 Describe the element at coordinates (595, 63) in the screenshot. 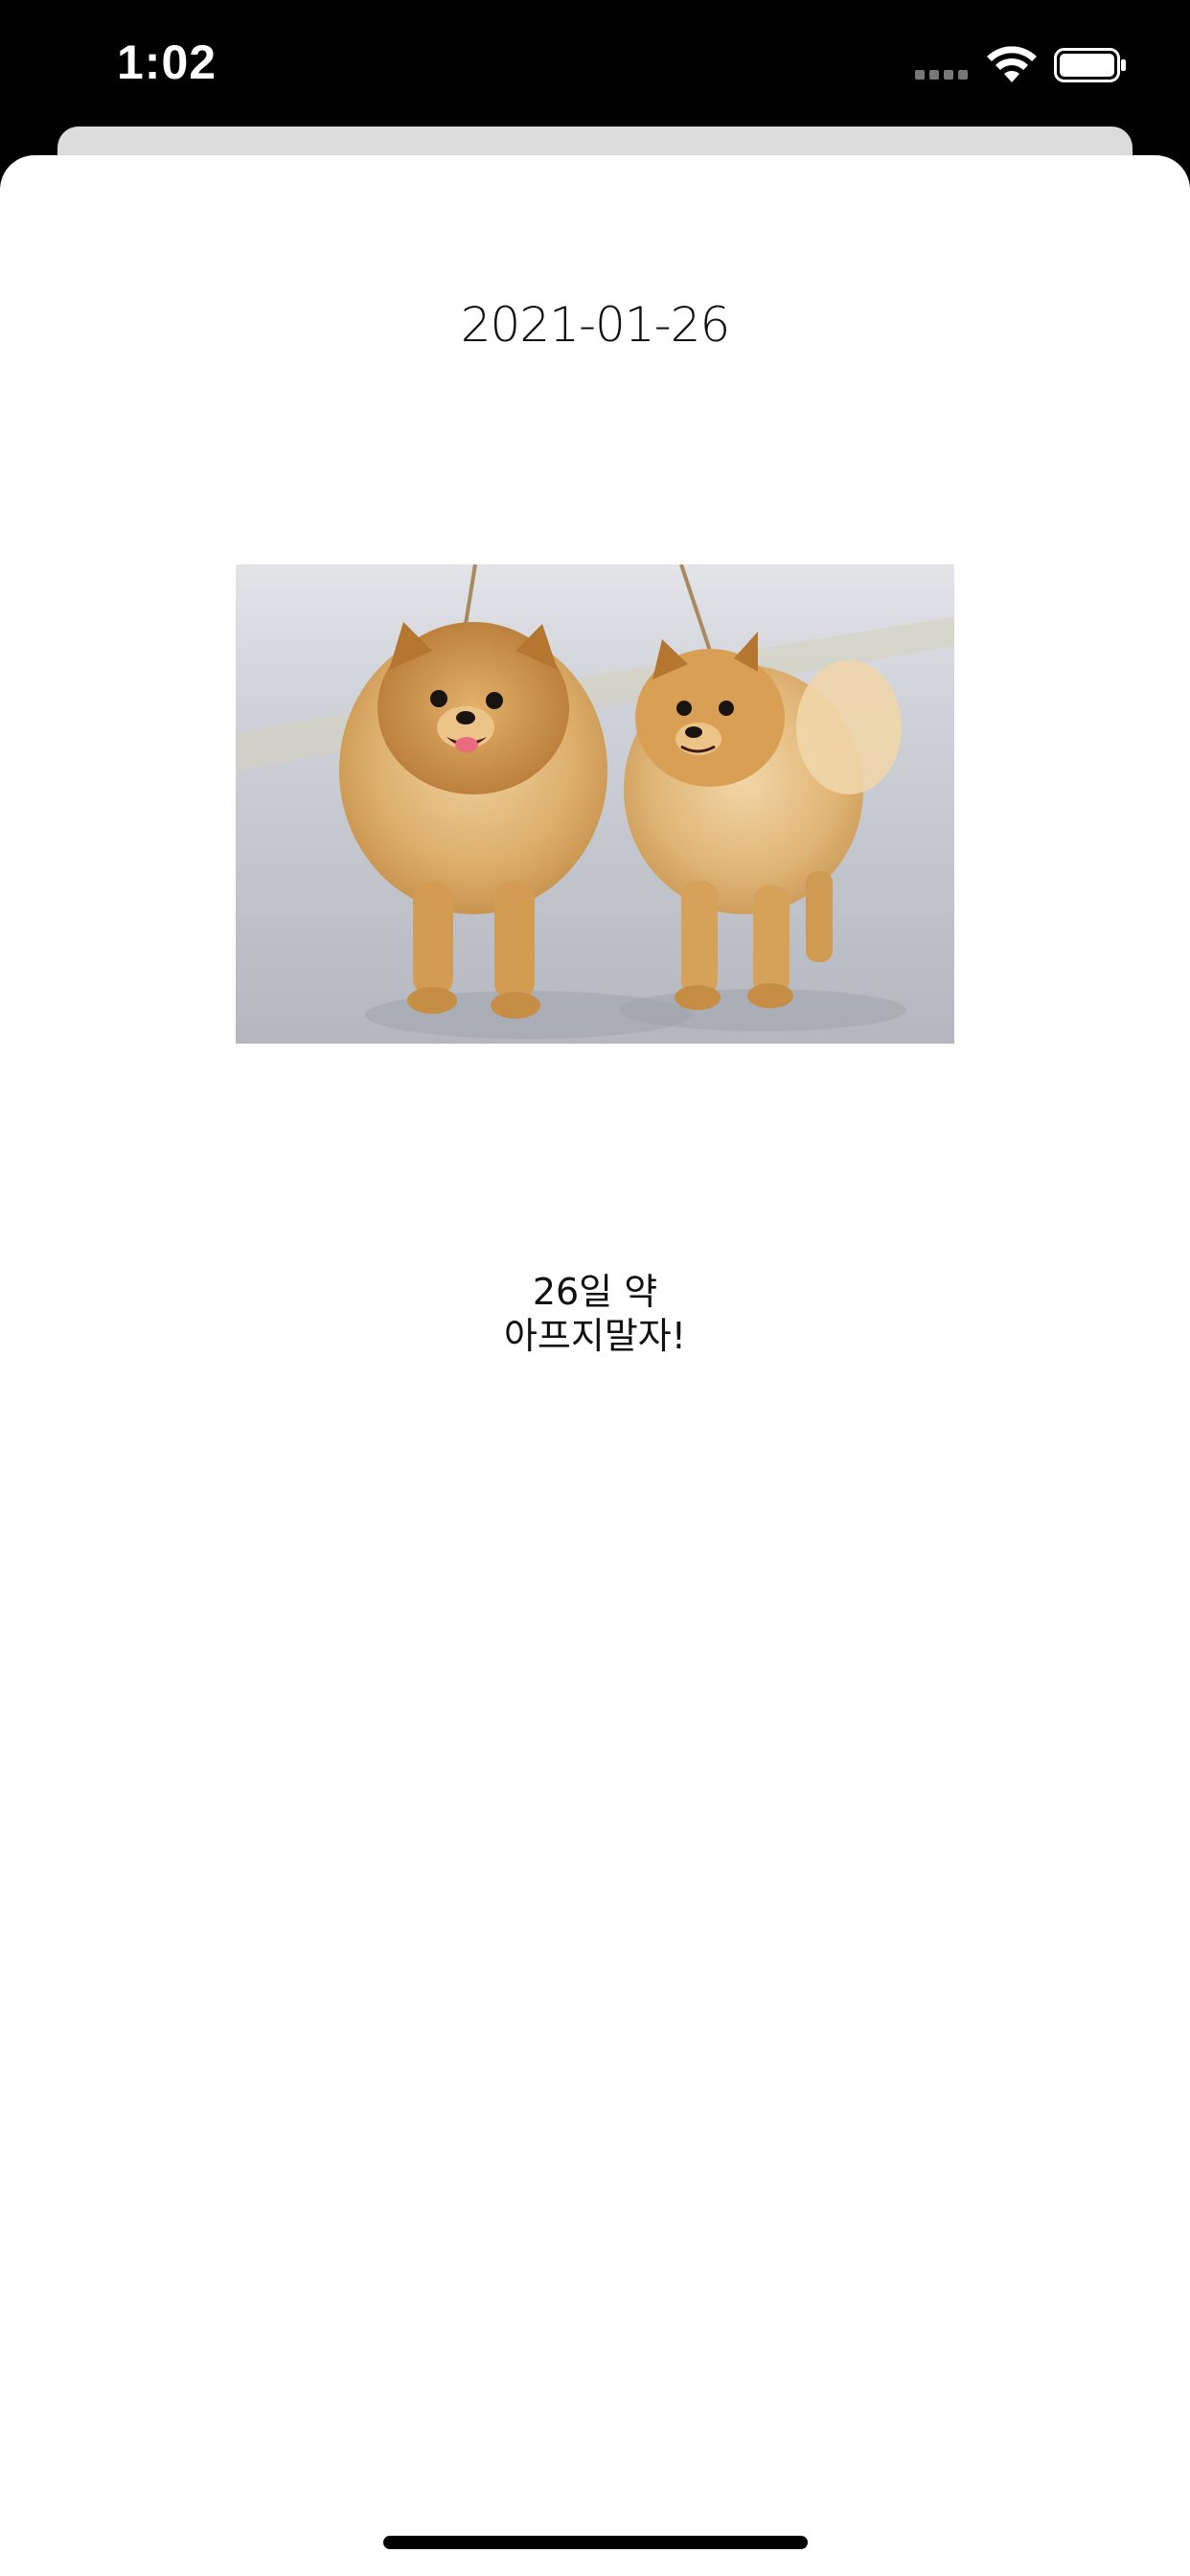

I see `status-bar: 1:02` at that location.